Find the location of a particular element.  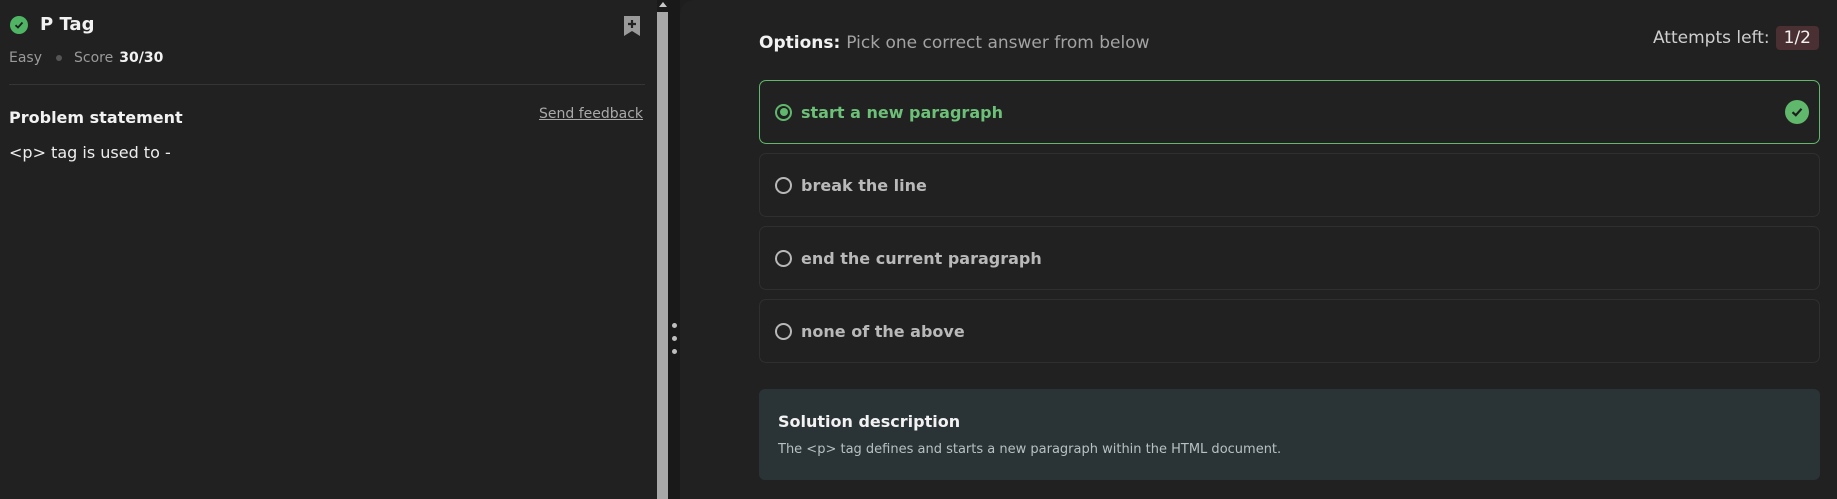

problem-meta: Easy Score 30/30 is located at coordinates (86, 58).